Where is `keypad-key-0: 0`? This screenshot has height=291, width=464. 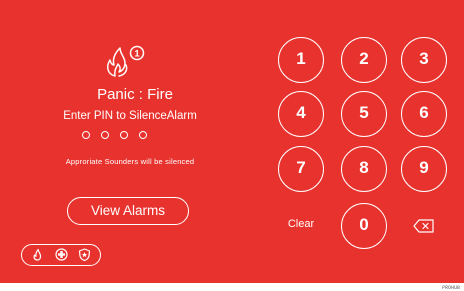 keypad-key-0: 0 is located at coordinates (364, 226).